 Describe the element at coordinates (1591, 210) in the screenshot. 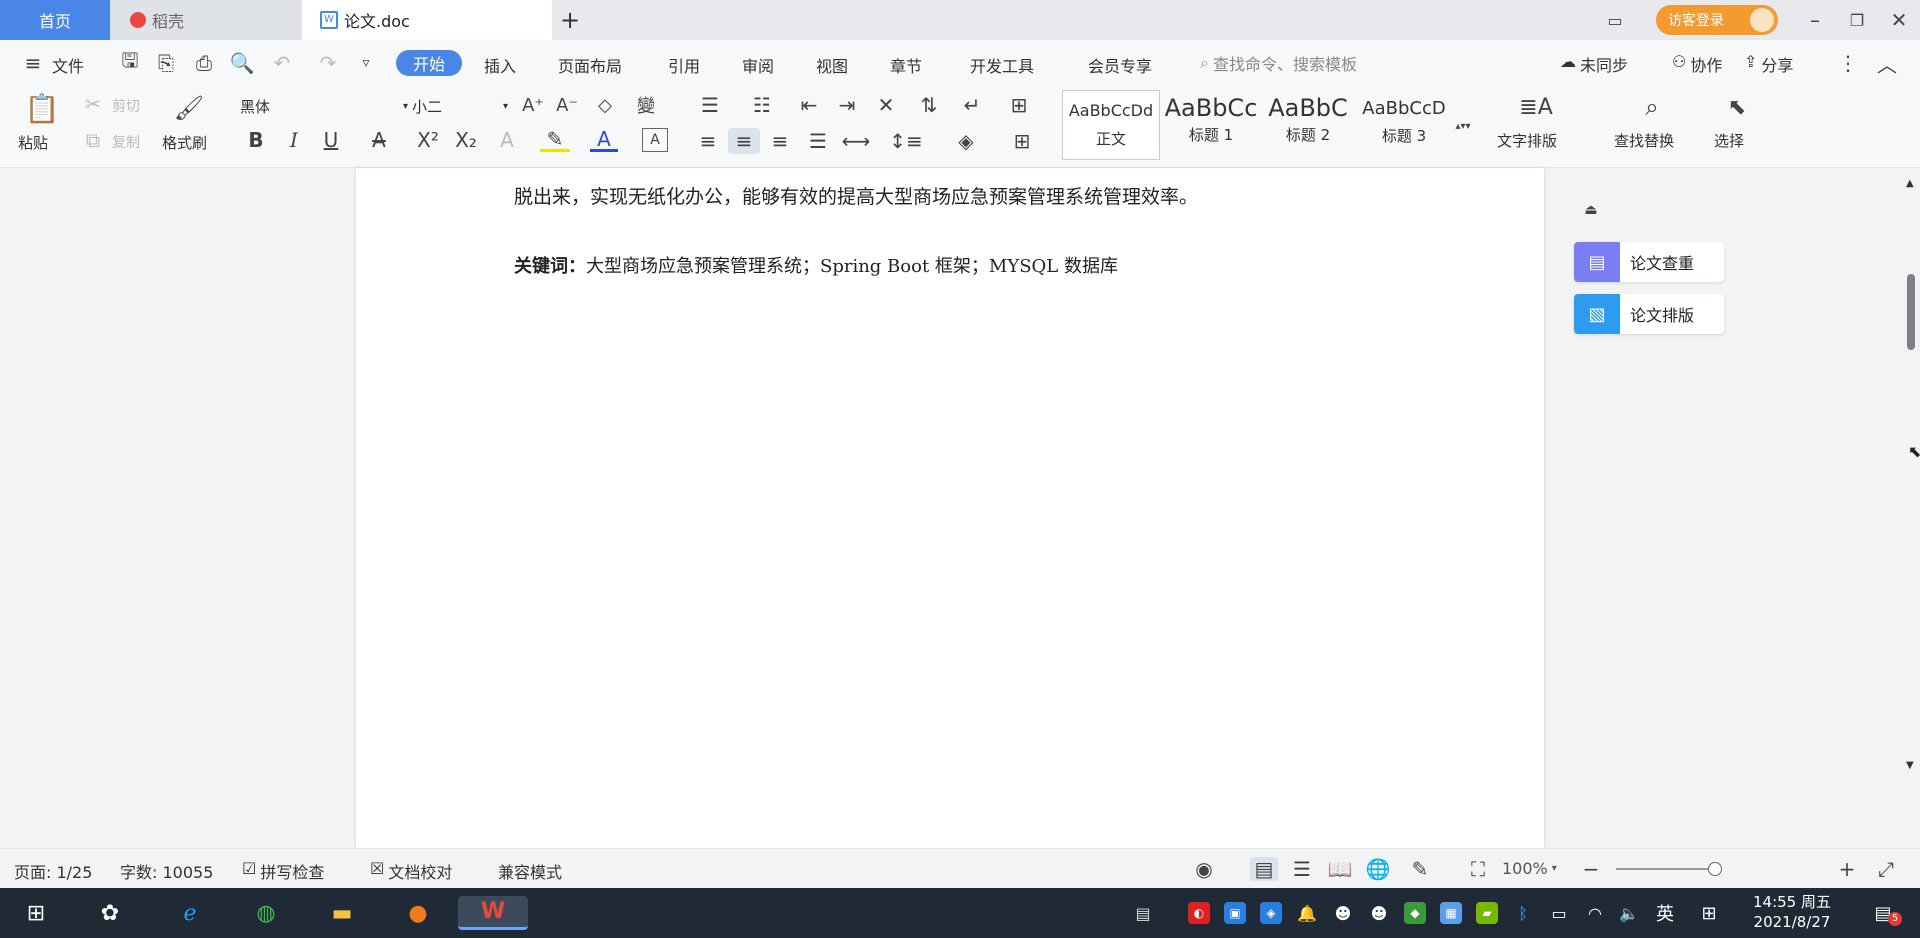

I see `panel-collapse-icon: ⏏` at that location.